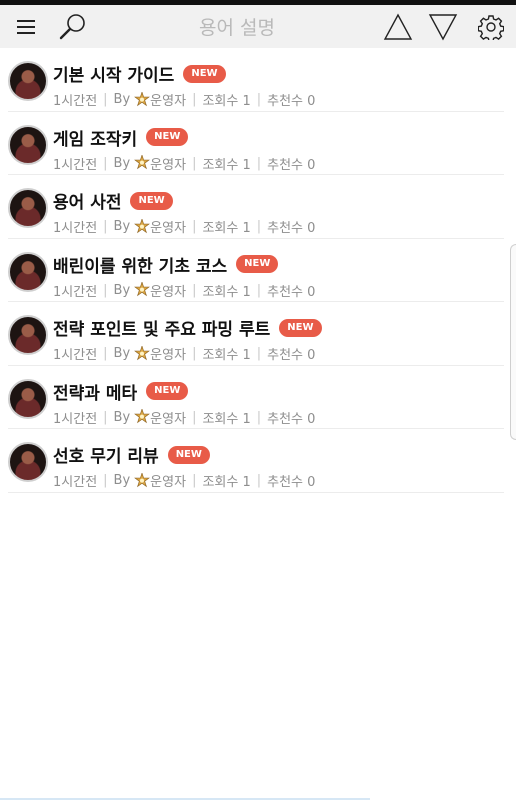 The image size is (516, 800). I want to click on list-item: 게임 조작키 NEW 1시간전 | By 운영자 | 조회수 1 | 추천수 0, so click(256, 143).